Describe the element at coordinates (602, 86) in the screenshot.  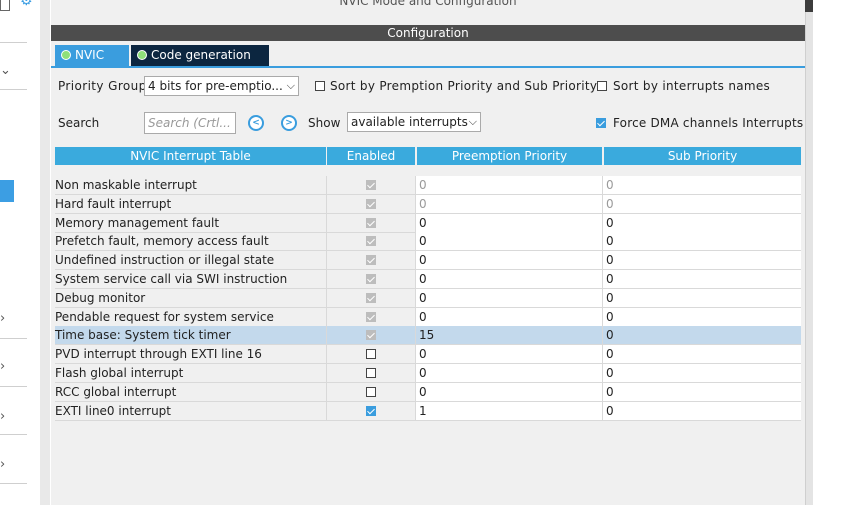
I see `sort-names-checkbox` at that location.